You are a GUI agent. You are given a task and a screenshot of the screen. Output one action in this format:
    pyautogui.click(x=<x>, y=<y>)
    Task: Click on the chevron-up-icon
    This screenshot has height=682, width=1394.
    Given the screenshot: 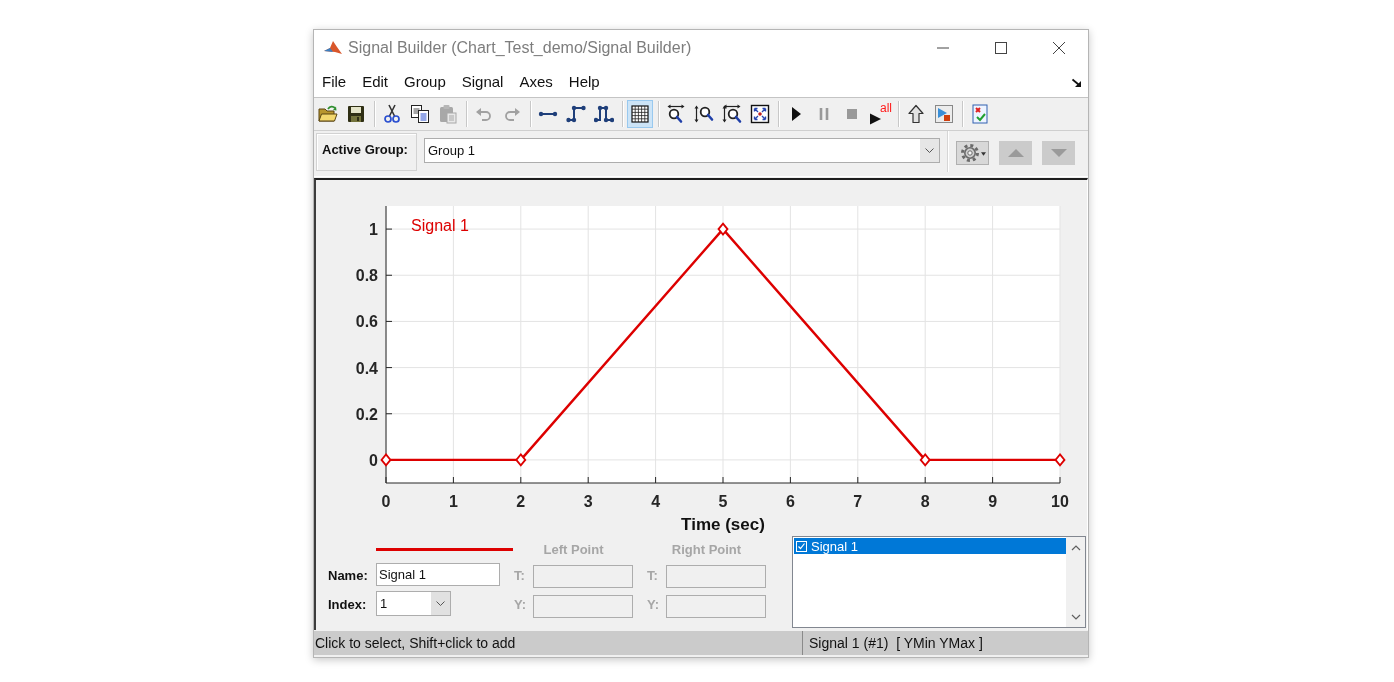 What is the action you would take?
    pyautogui.click(x=1075, y=548)
    